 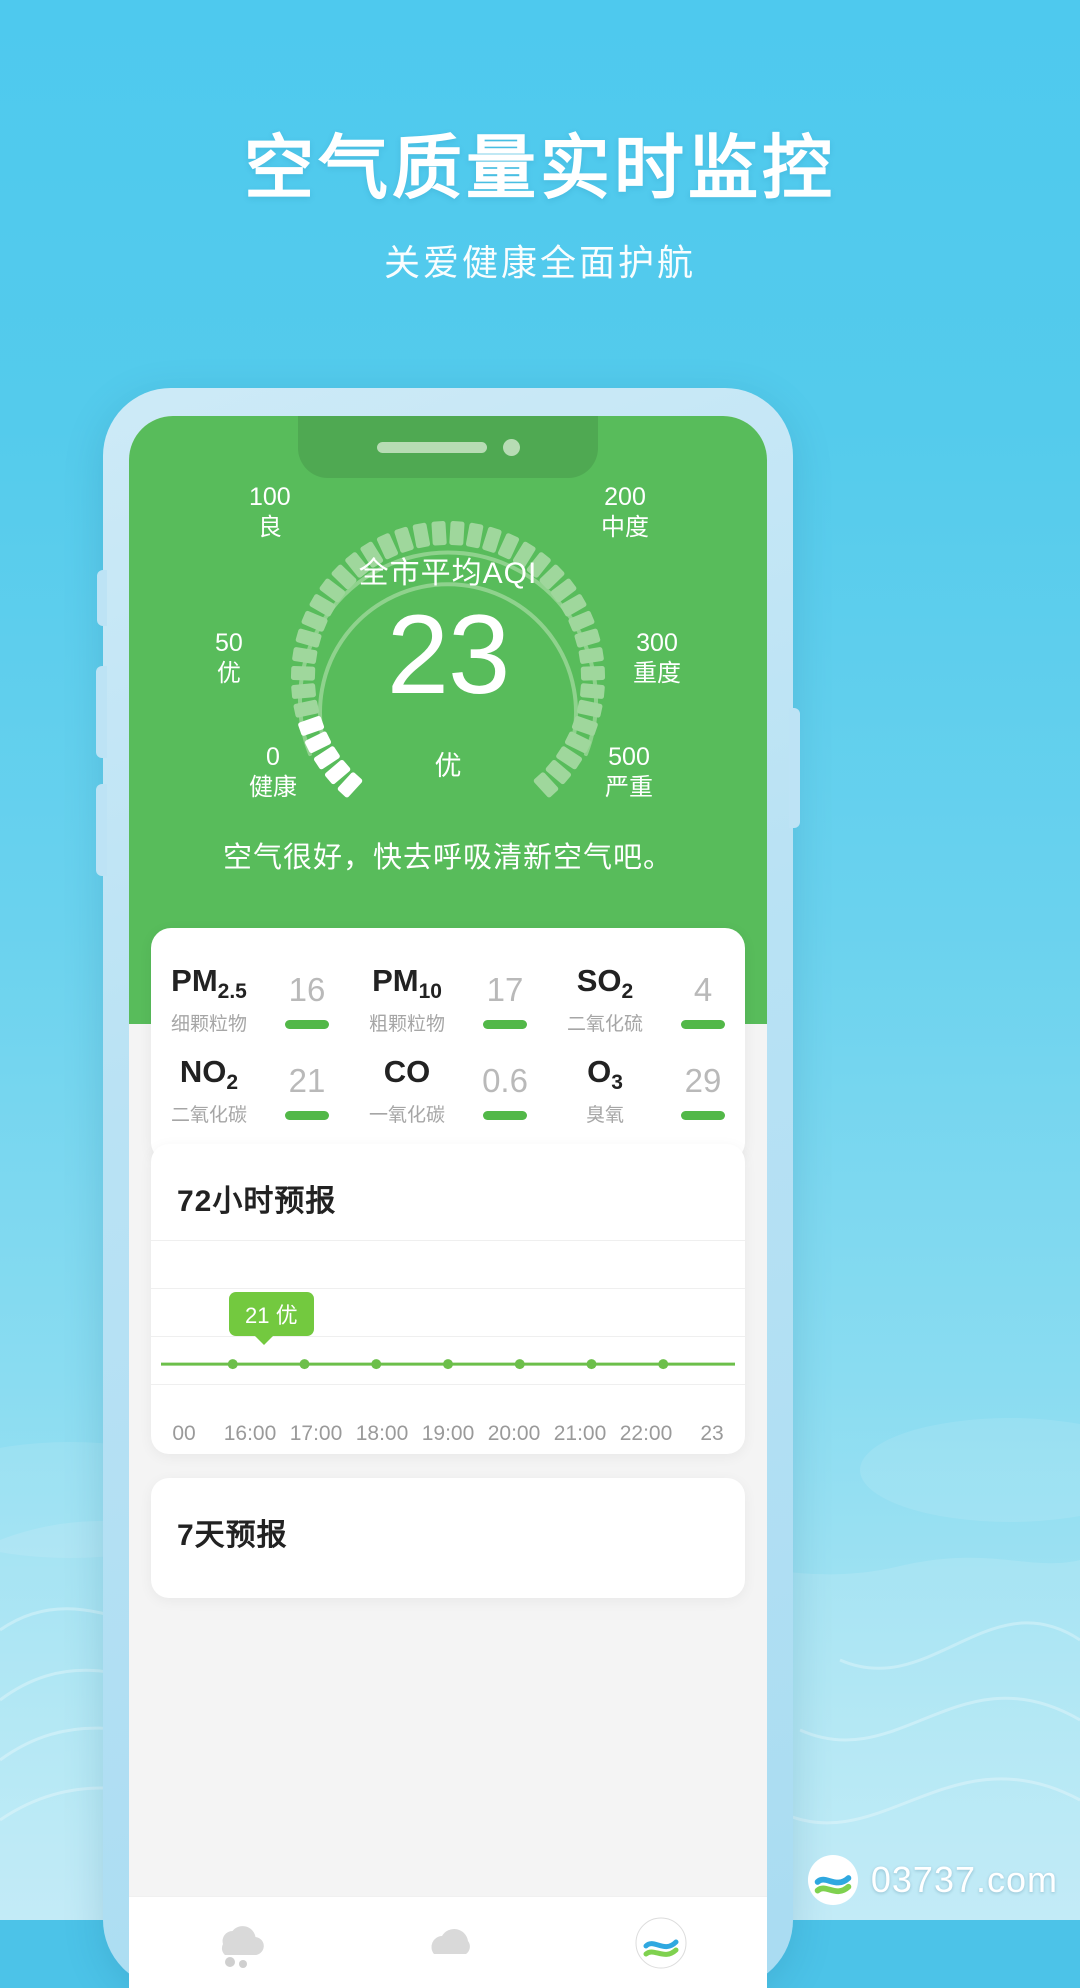 I want to click on forecast-72h-title: 72小时预报, so click(x=257, y=1201).